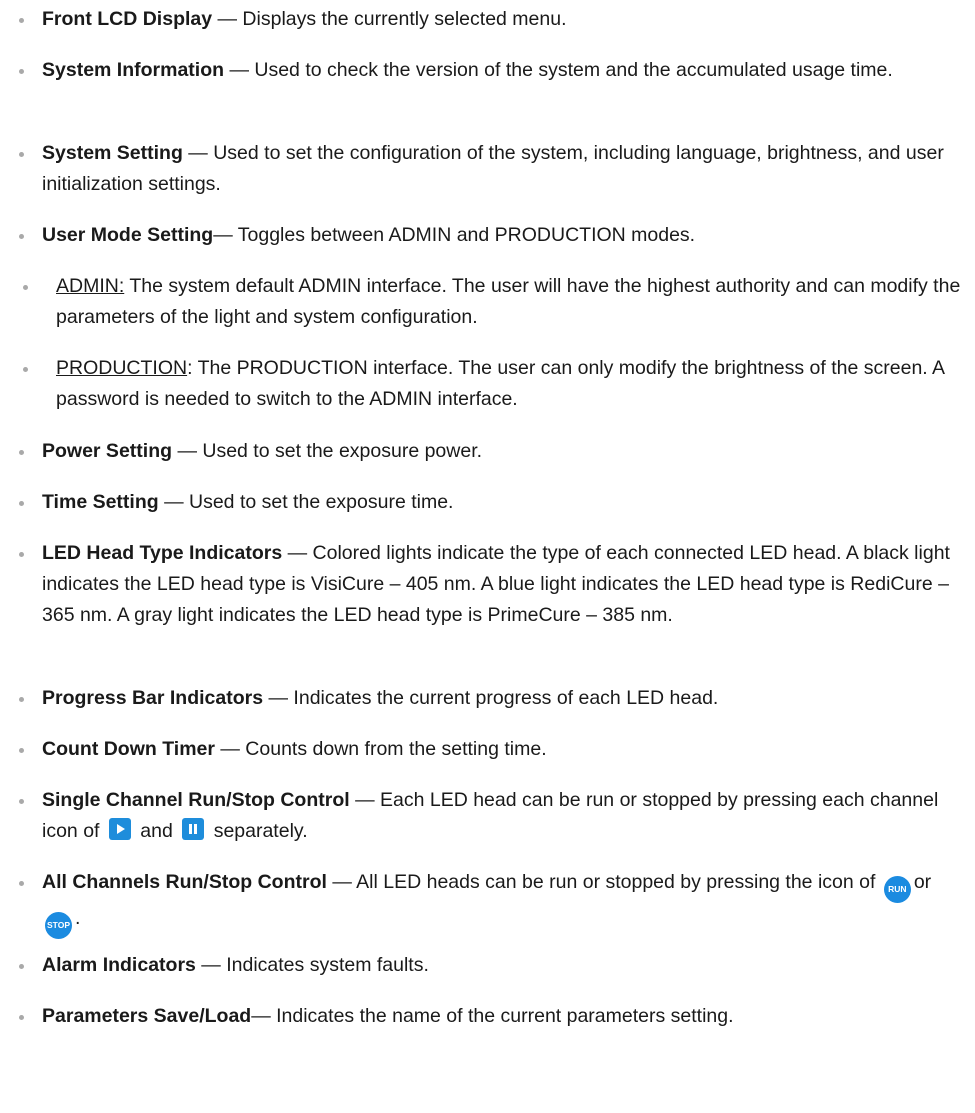 The image size is (975, 1113). Describe the element at coordinates (128, 235) in the screenshot. I see `item-term: User Mode Setting` at that location.